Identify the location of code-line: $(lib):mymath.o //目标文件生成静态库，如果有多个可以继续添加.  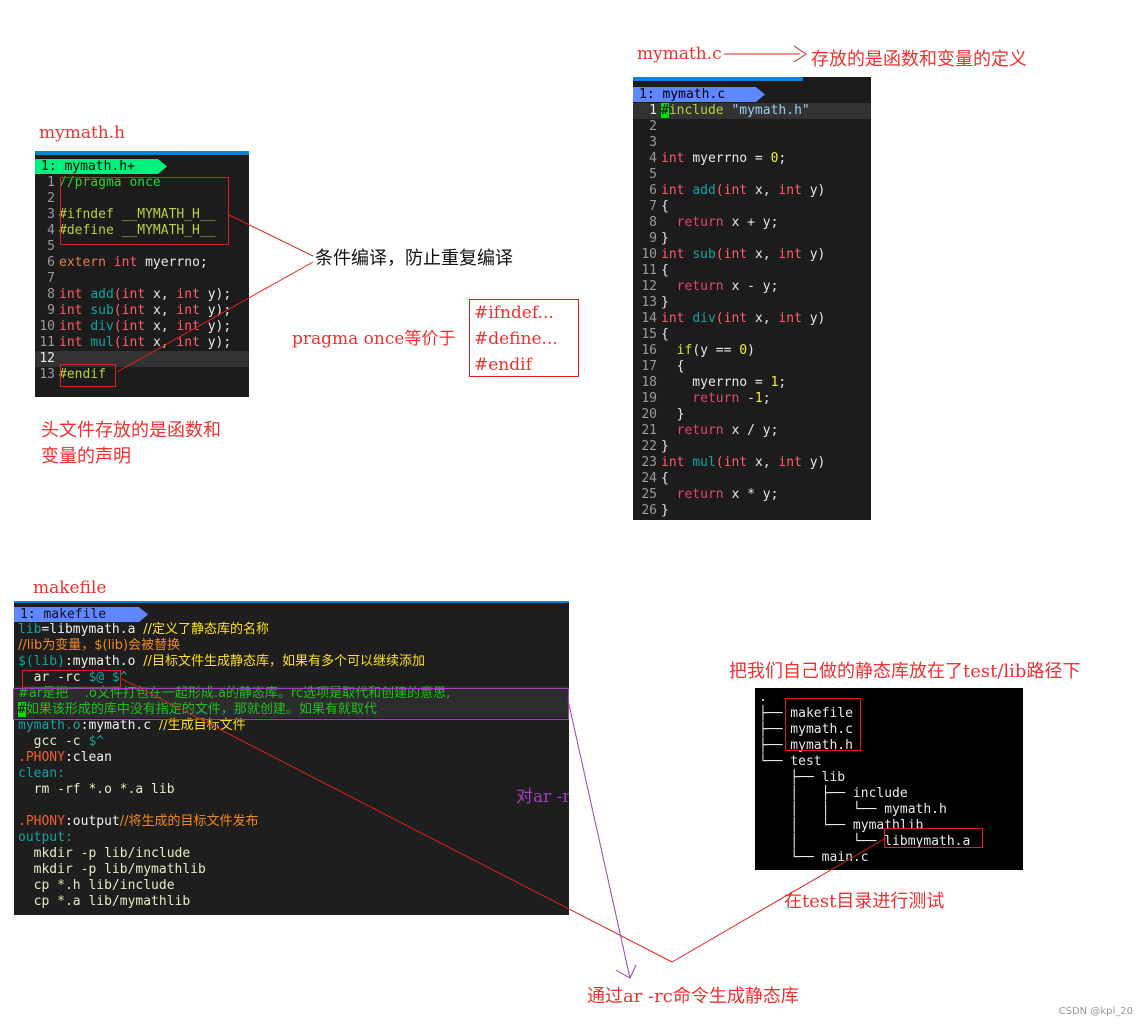
(291, 662).